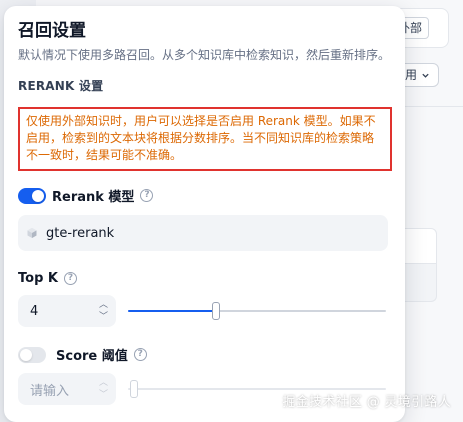 This screenshot has width=463, height=422. I want to click on top-k-label: Top K, so click(38, 278).